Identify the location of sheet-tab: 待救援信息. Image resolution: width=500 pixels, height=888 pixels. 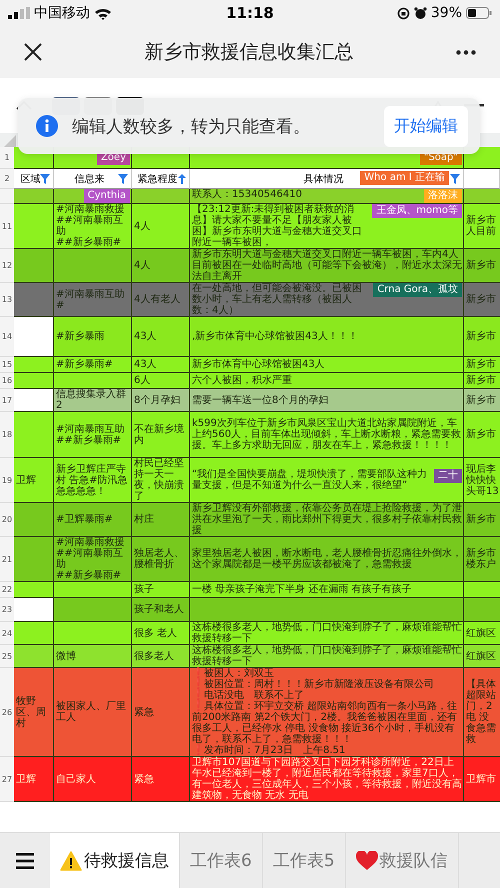
(115, 860).